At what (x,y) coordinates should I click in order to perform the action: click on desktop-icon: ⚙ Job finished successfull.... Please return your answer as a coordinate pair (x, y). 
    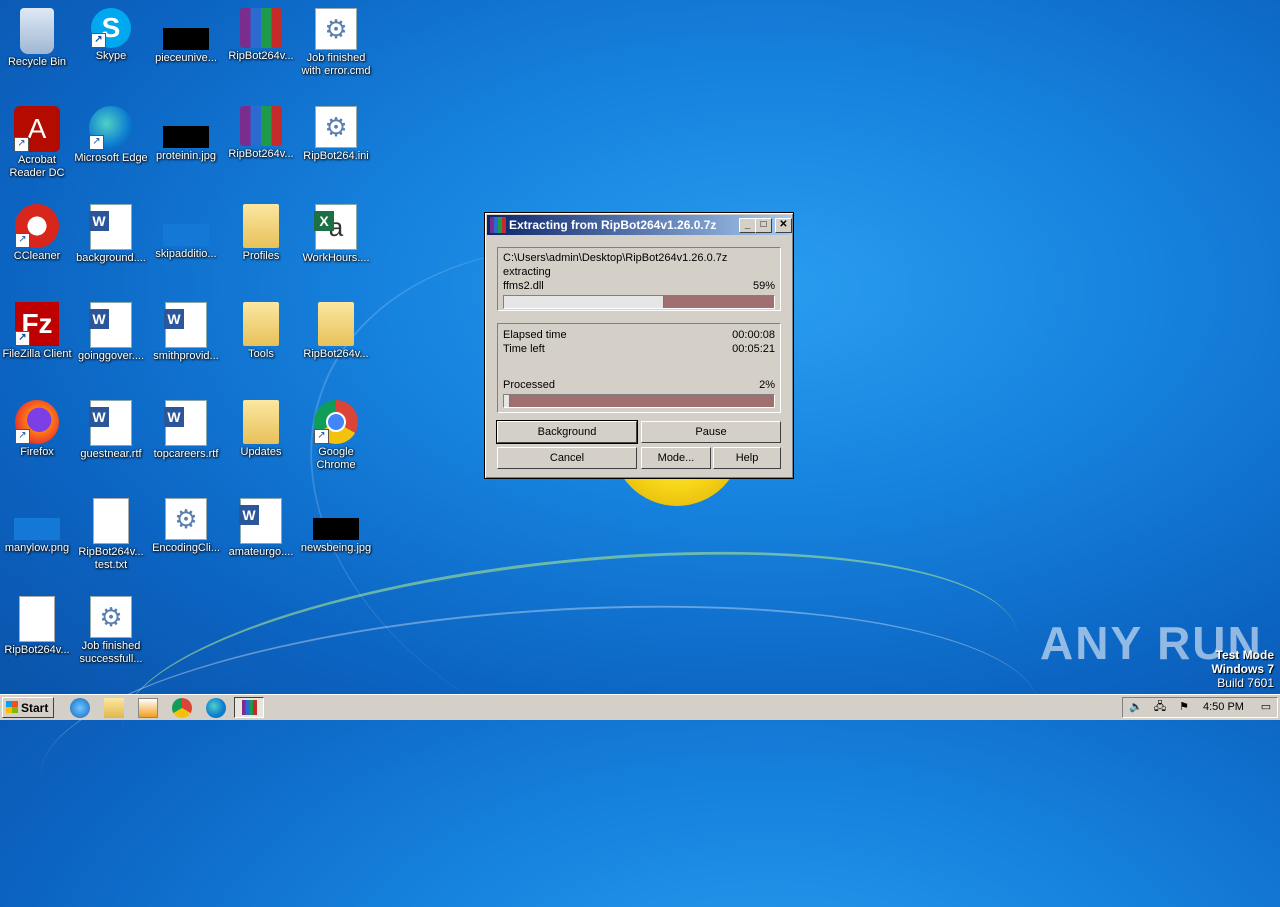
    Looking at the image, I should click on (111, 631).